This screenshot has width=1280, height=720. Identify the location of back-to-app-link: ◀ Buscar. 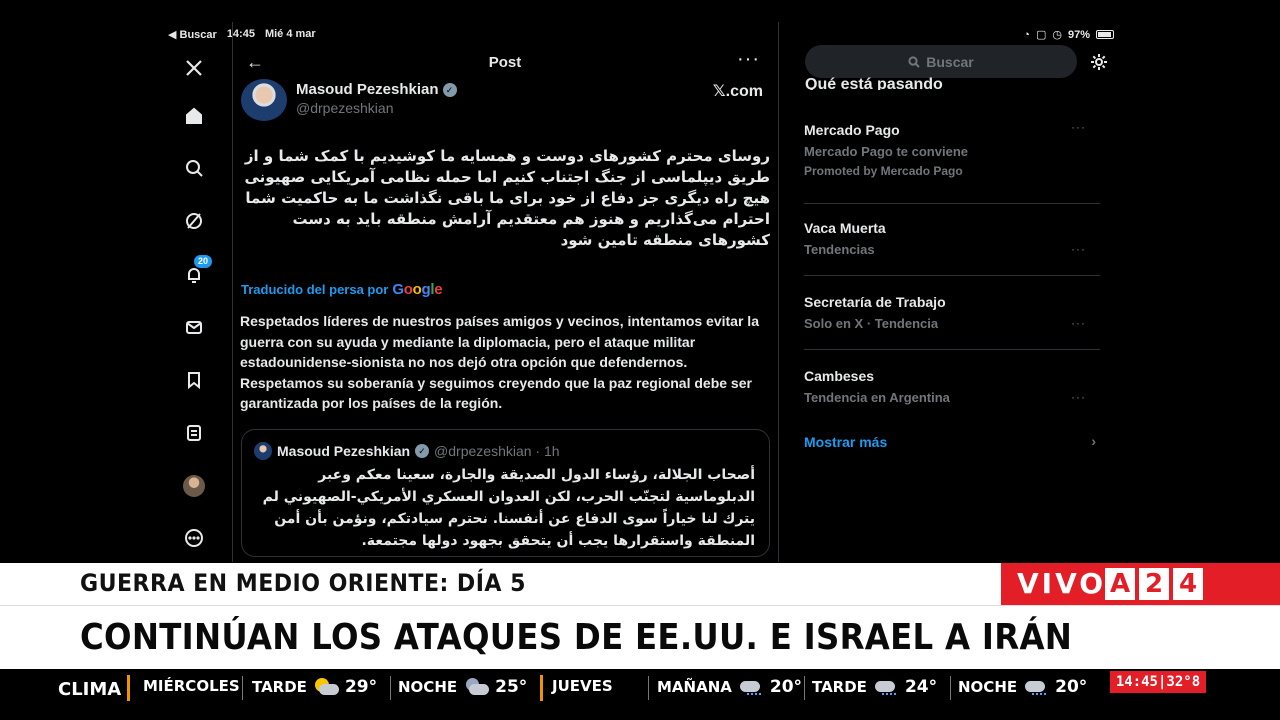
(192, 34).